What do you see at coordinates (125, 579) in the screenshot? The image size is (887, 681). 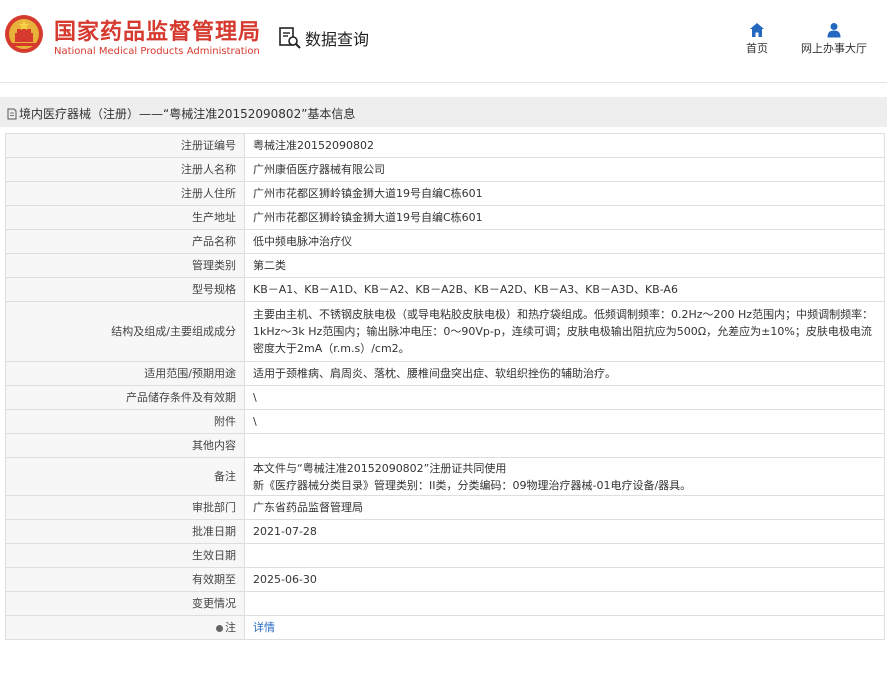 I see `field-label: 有效期至` at bounding box center [125, 579].